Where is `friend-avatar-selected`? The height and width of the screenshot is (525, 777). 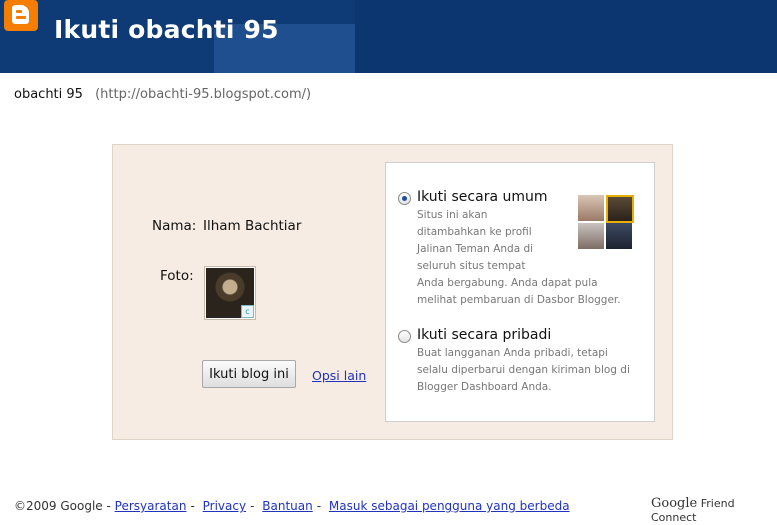 friend-avatar-selected is located at coordinates (620, 209).